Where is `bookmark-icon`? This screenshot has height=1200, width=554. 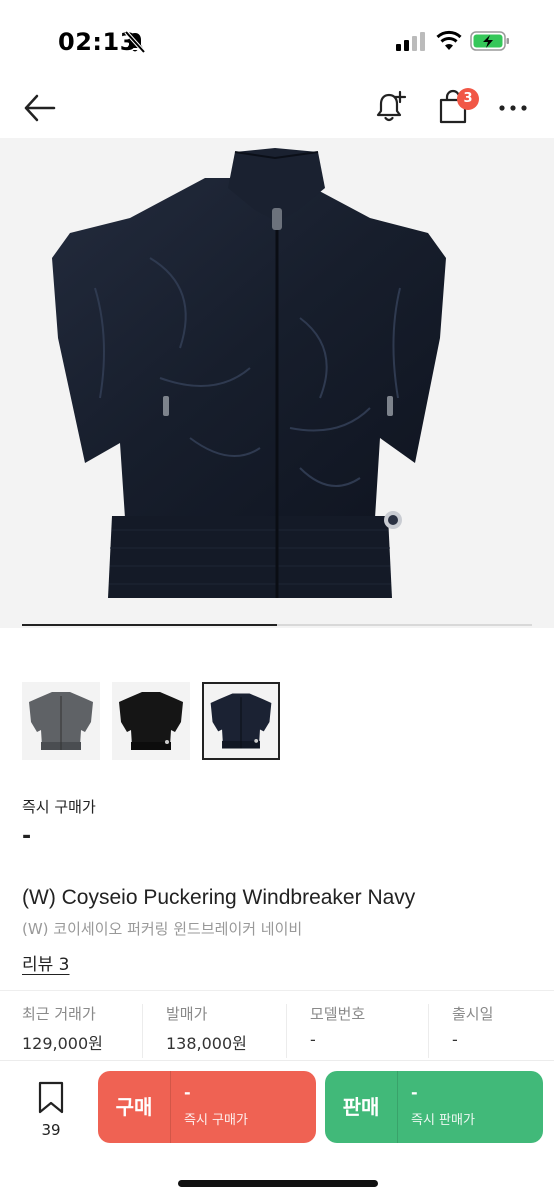 bookmark-icon is located at coordinates (51, 1097).